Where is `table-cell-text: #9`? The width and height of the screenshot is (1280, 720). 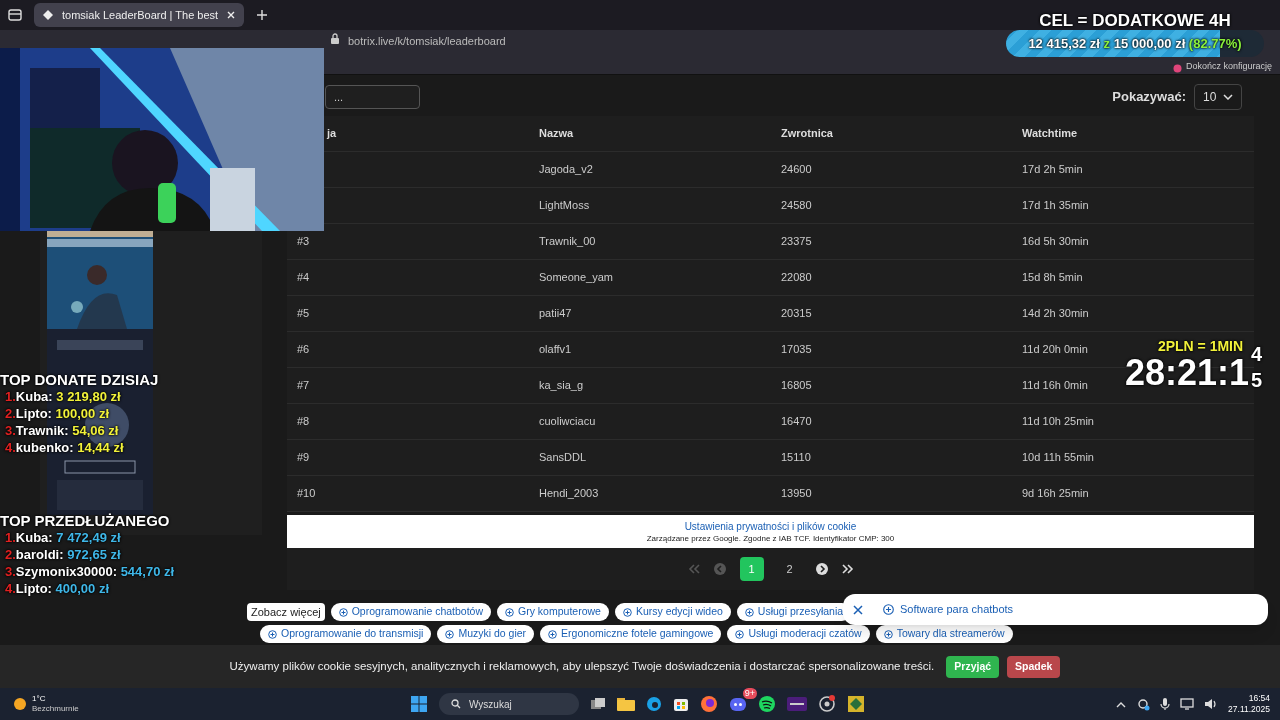 table-cell-text: #9 is located at coordinates (304, 458).